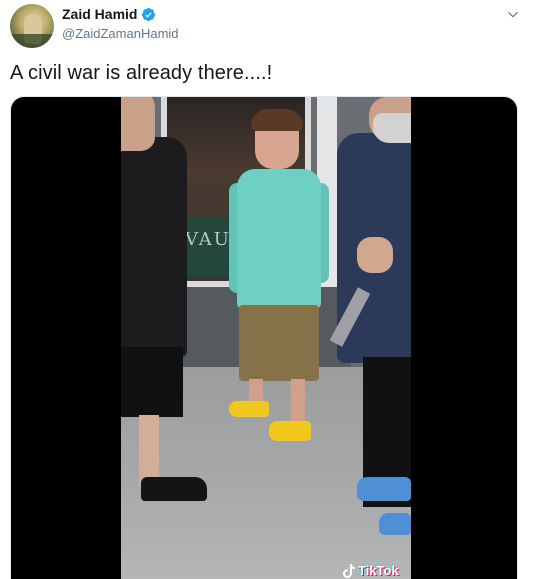 The height and width of the screenshot is (579, 542). What do you see at coordinates (513, 15) in the screenshot?
I see `chevron-down-icon` at bounding box center [513, 15].